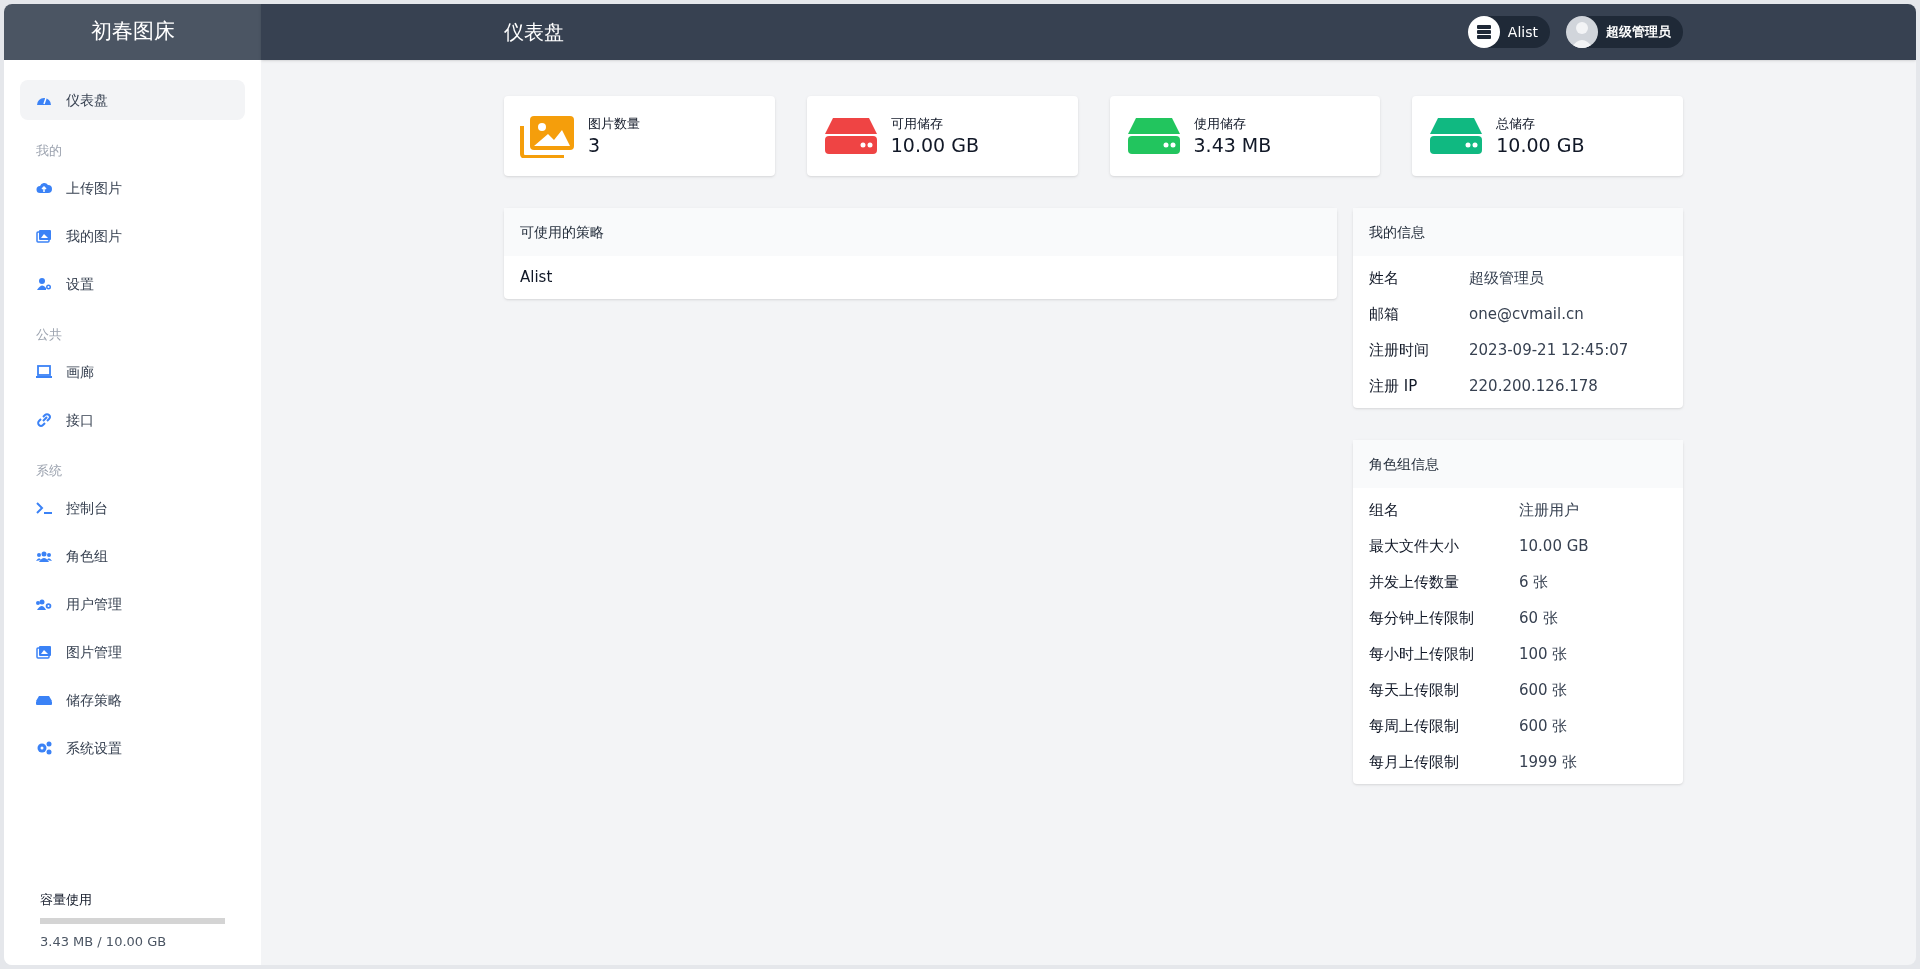 This screenshot has height=969, width=1920. Describe the element at coordinates (44, 748) in the screenshot. I see `gears-icon` at that location.